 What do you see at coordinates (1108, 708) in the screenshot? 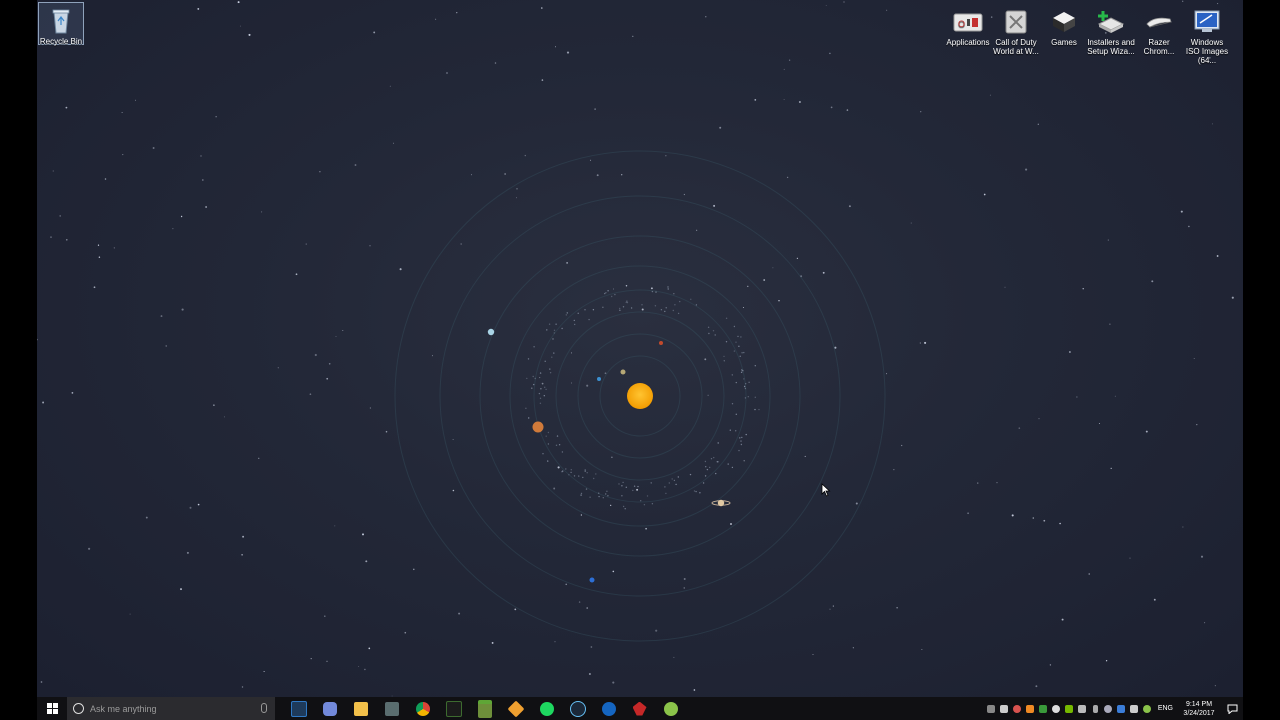
I see `tray-steam-icon` at bounding box center [1108, 708].